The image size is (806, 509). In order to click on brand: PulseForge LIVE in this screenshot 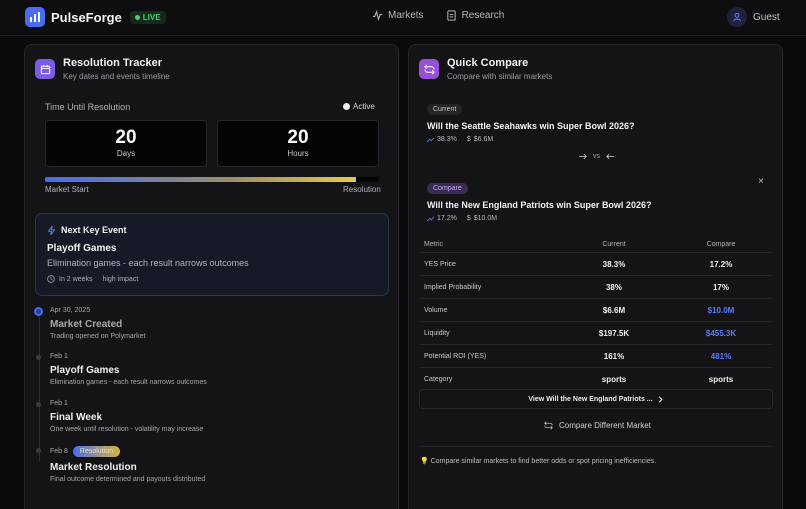, I will do `click(95, 17)`.